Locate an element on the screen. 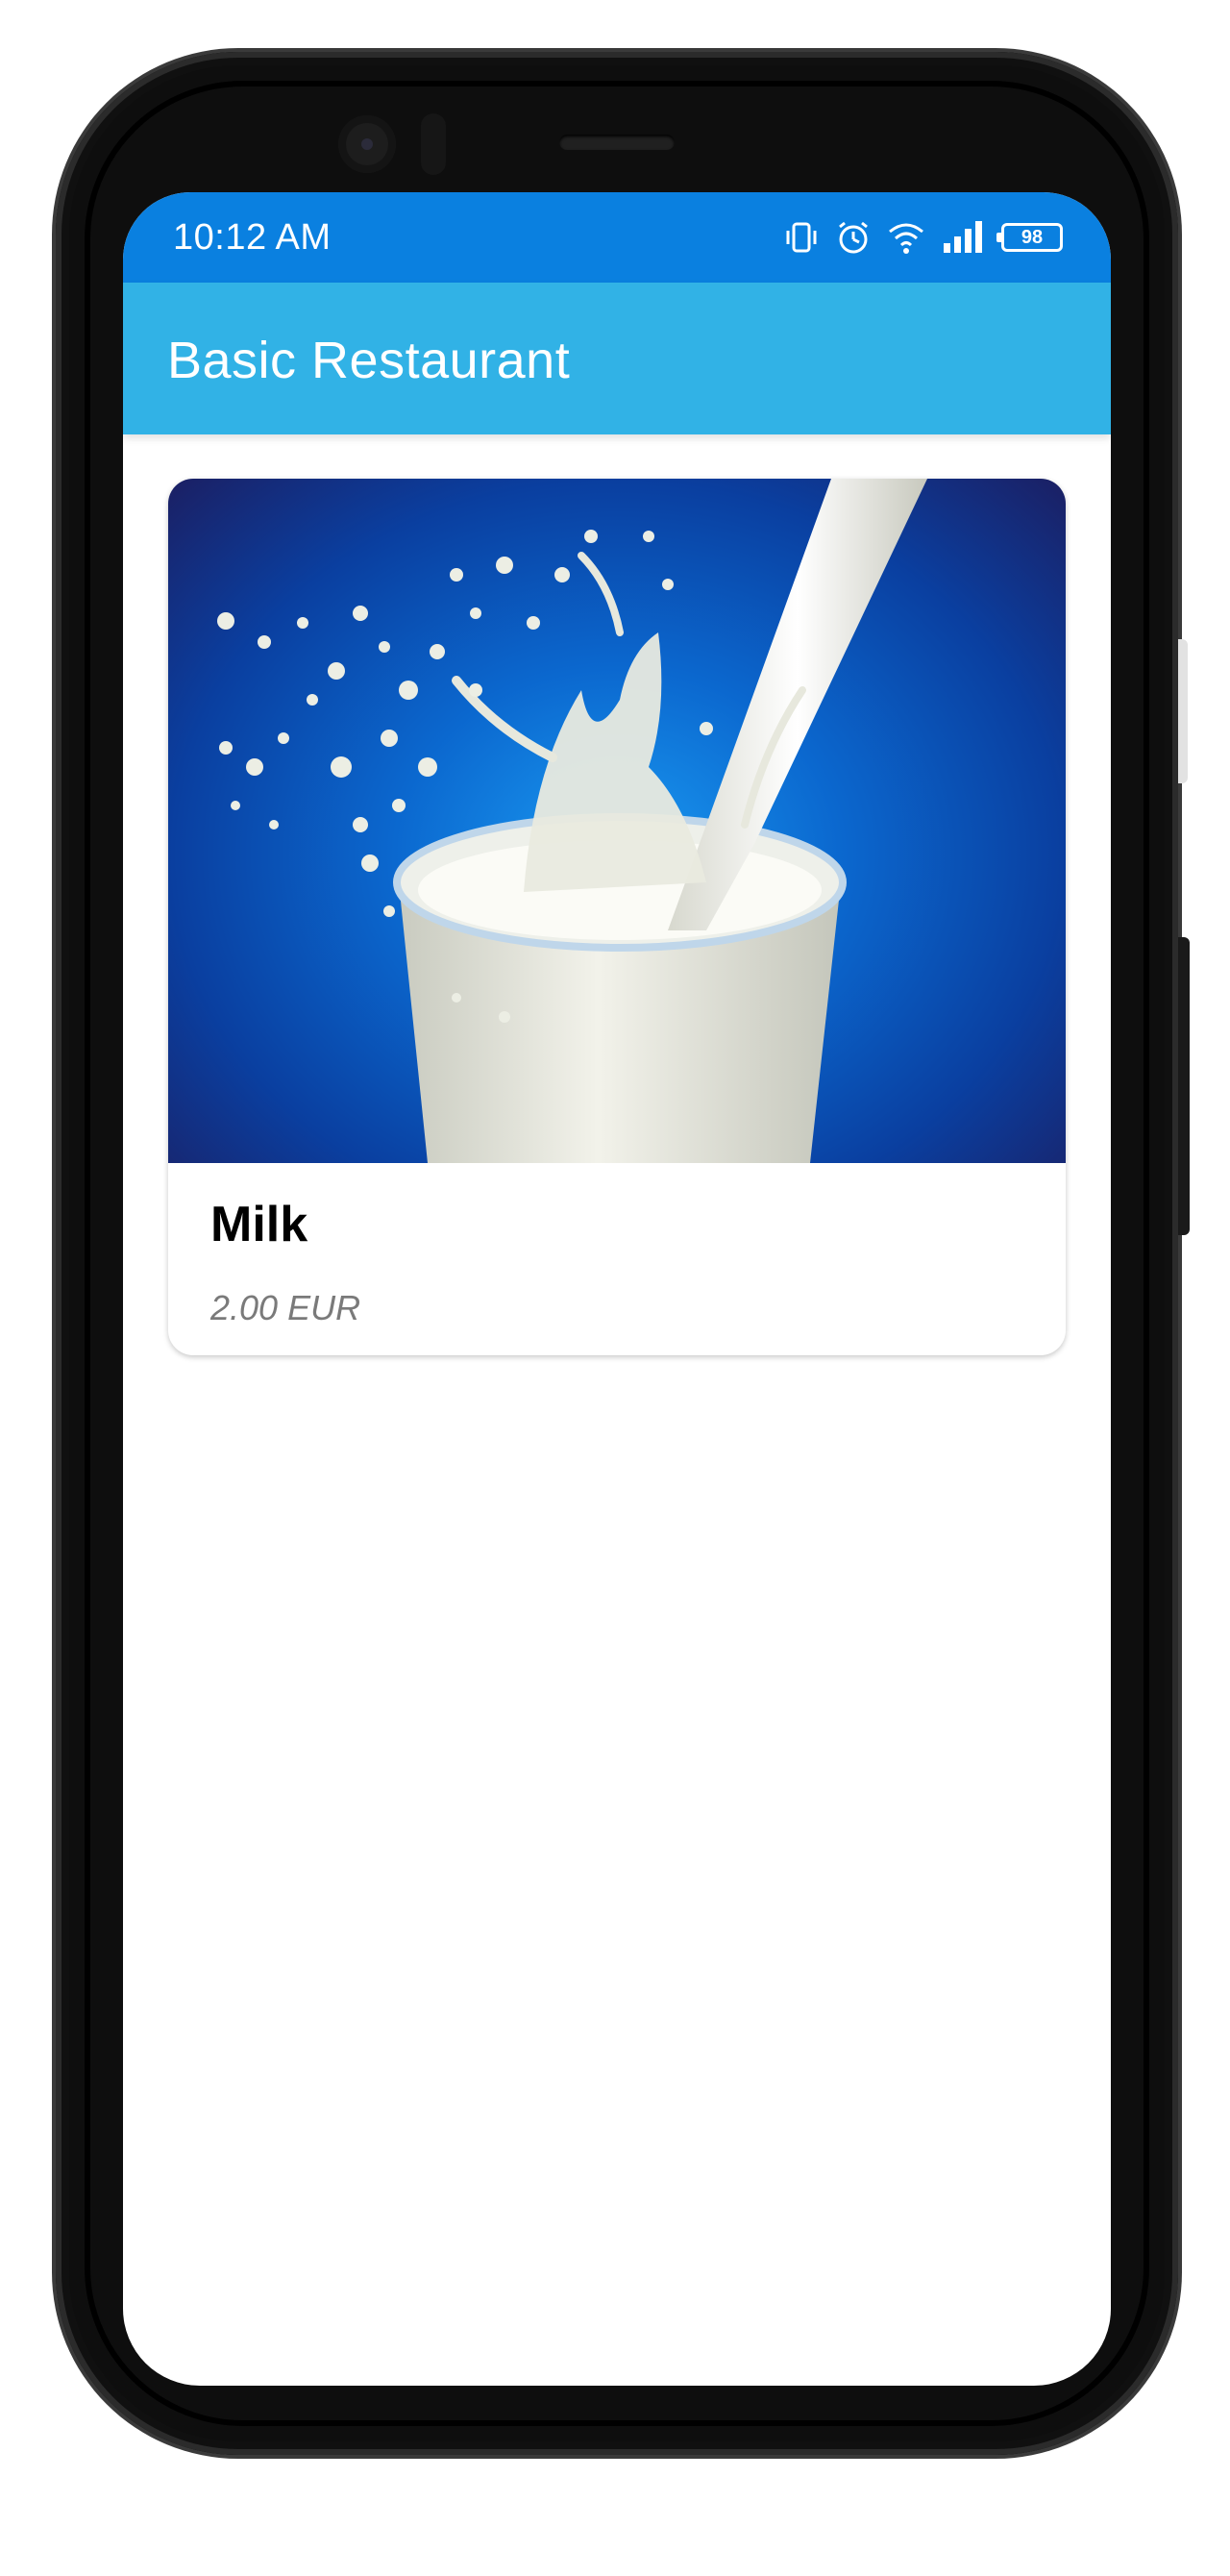 This screenshot has width=1230, height=2576. menu-item-name: Milk is located at coordinates (259, 1225).